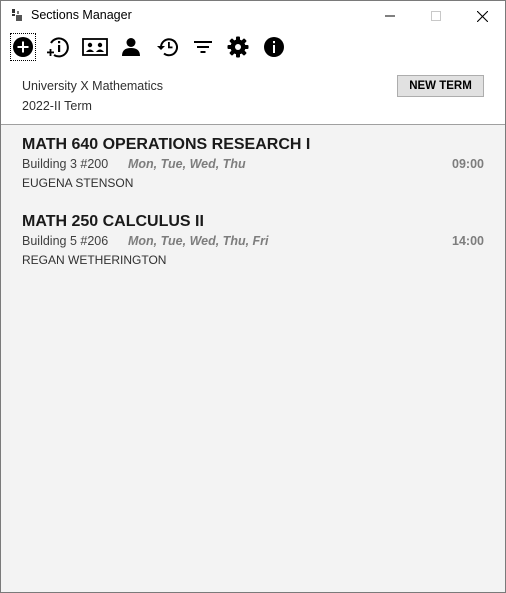 This screenshot has height=593, width=506. Describe the element at coordinates (81, 15) in the screenshot. I see `window-title: Sections Manager` at that location.